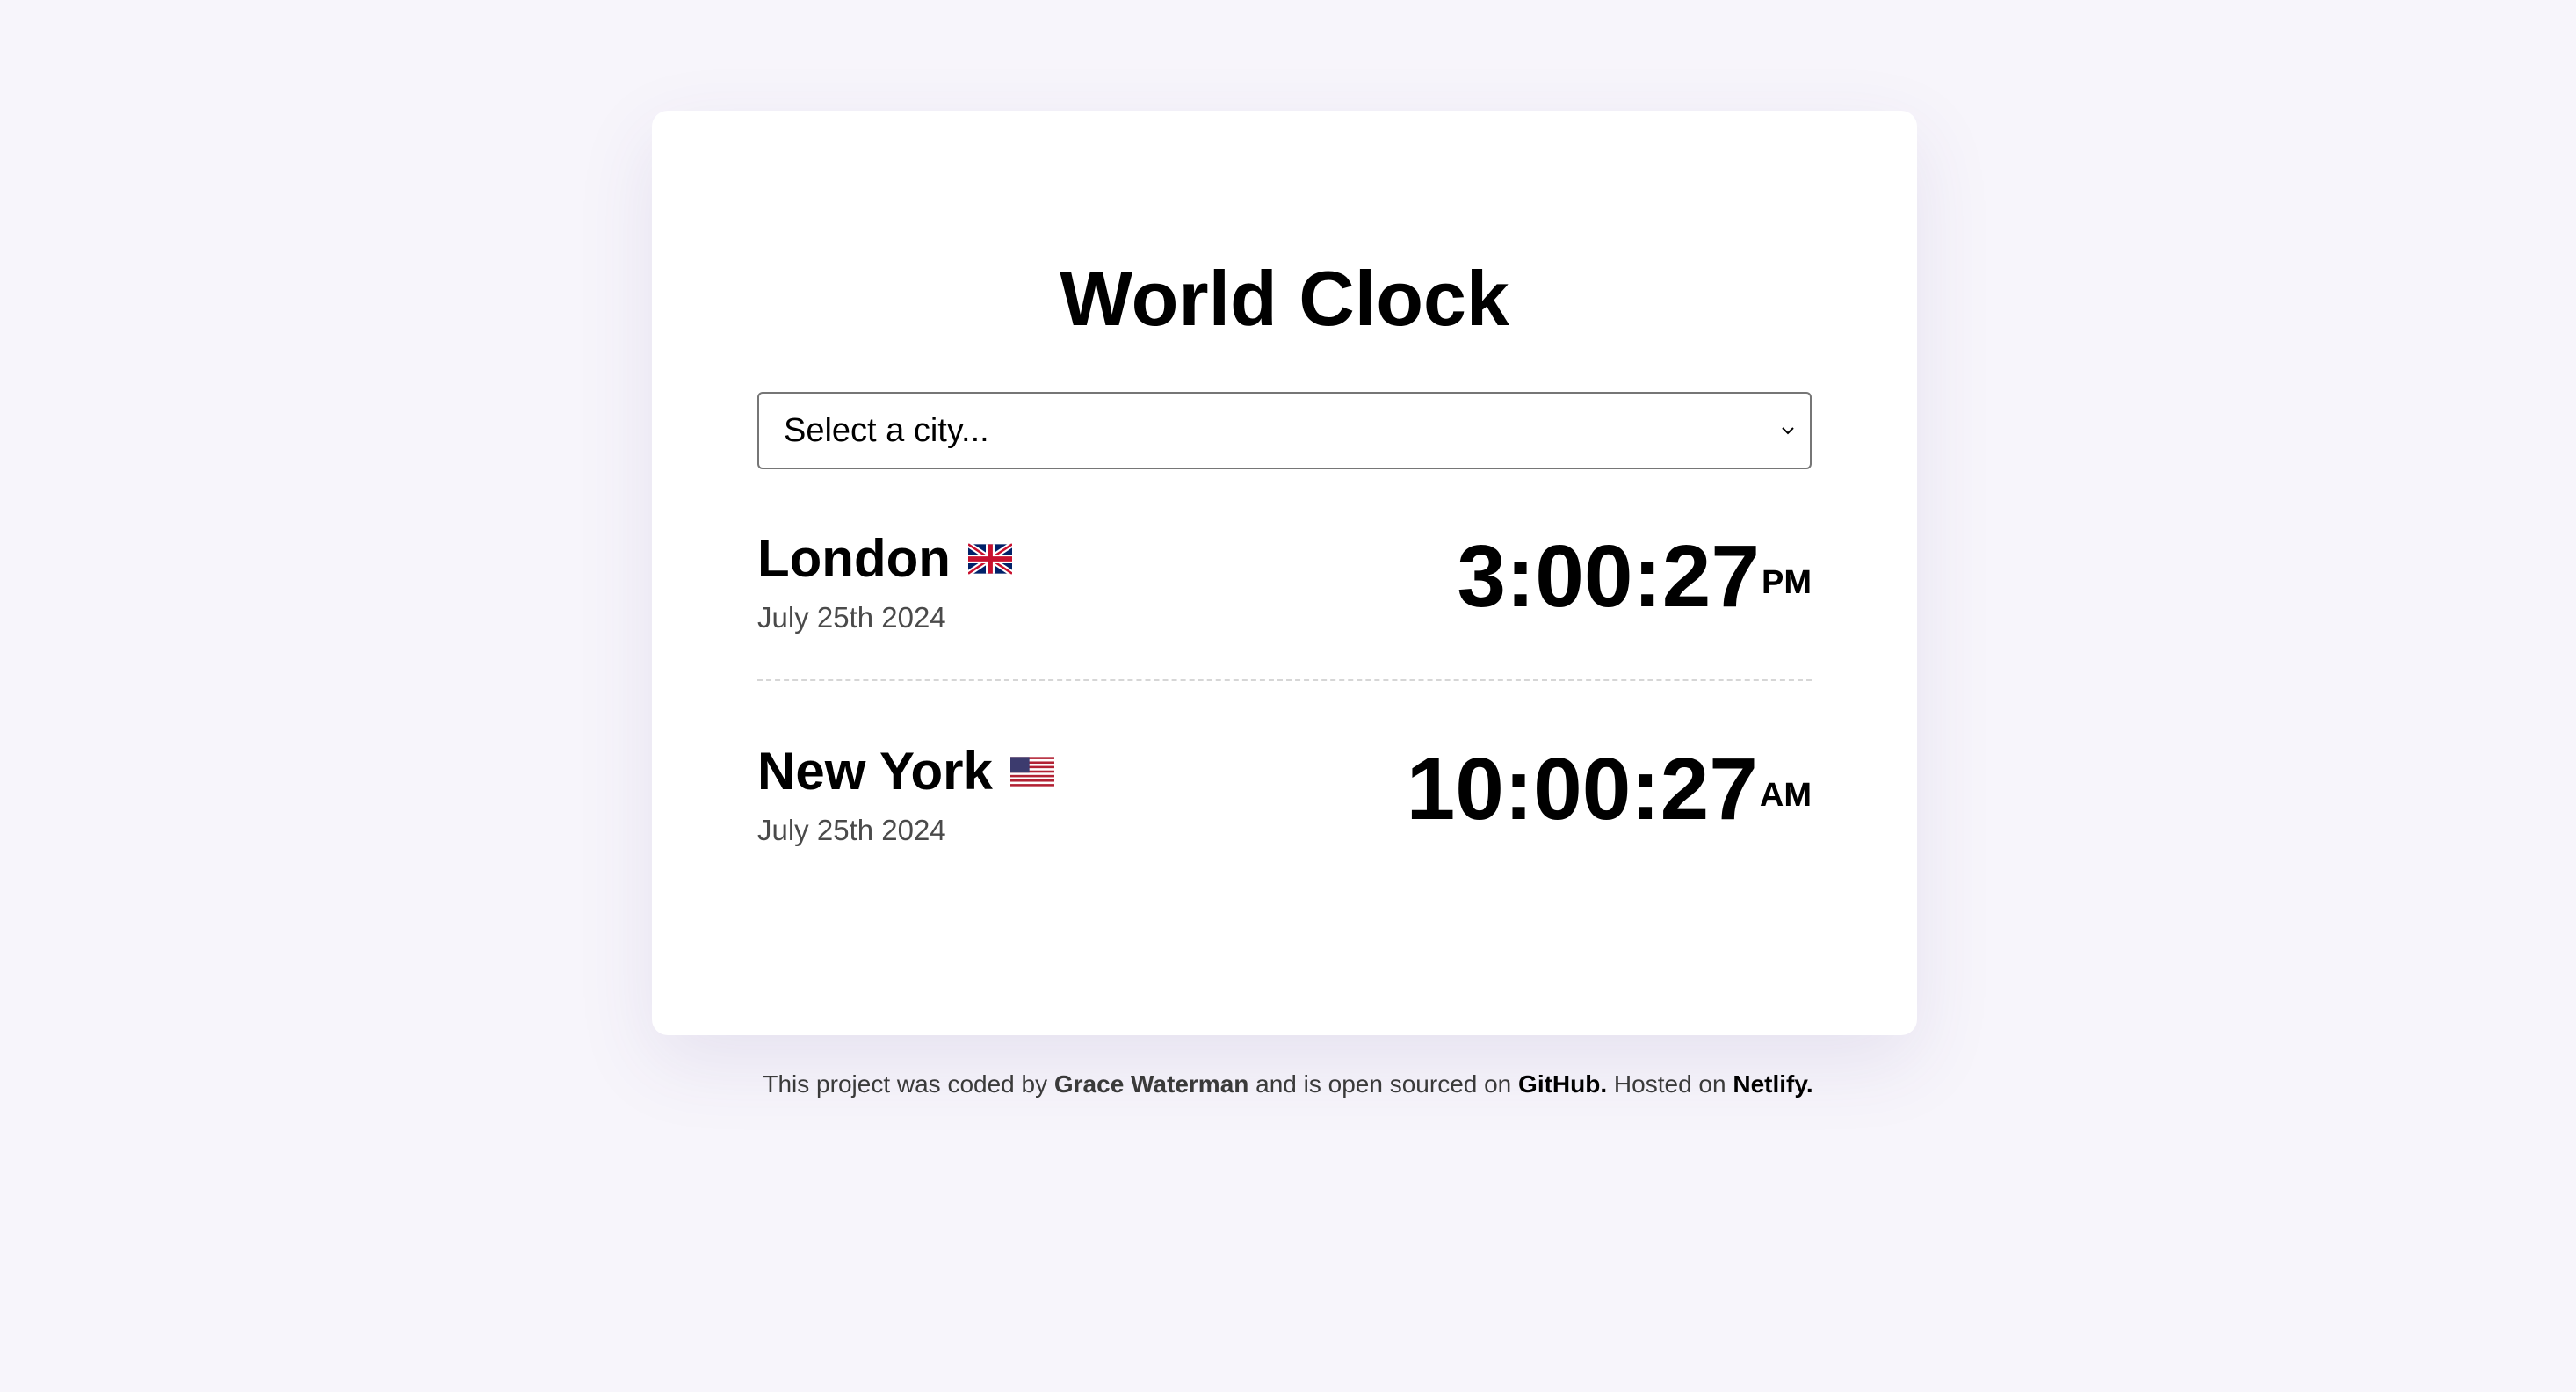 Image resolution: width=2576 pixels, height=1392 pixels. What do you see at coordinates (1562, 1084) in the screenshot?
I see `github-link: GitHub.` at bounding box center [1562, 1084].